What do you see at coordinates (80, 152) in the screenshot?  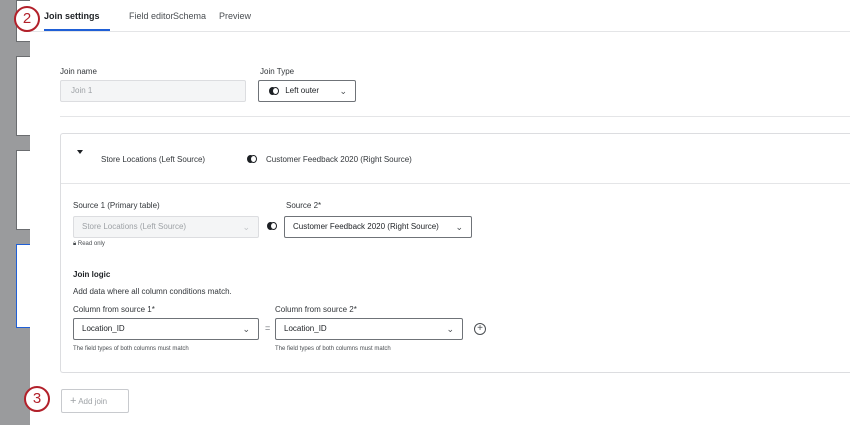 I see `collapse-caret-icon` at bounding box center [80, 152].